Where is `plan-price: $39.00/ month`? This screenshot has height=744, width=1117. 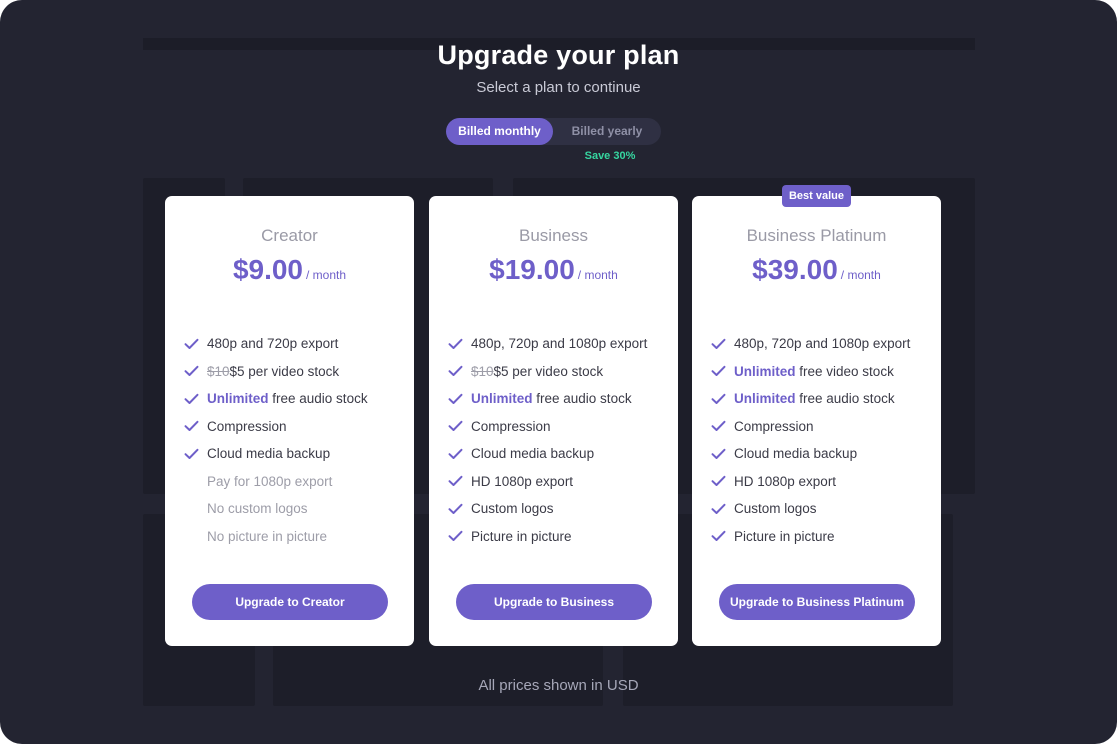
plan-price: $39.00/ month is located at coordinates (816, 270).